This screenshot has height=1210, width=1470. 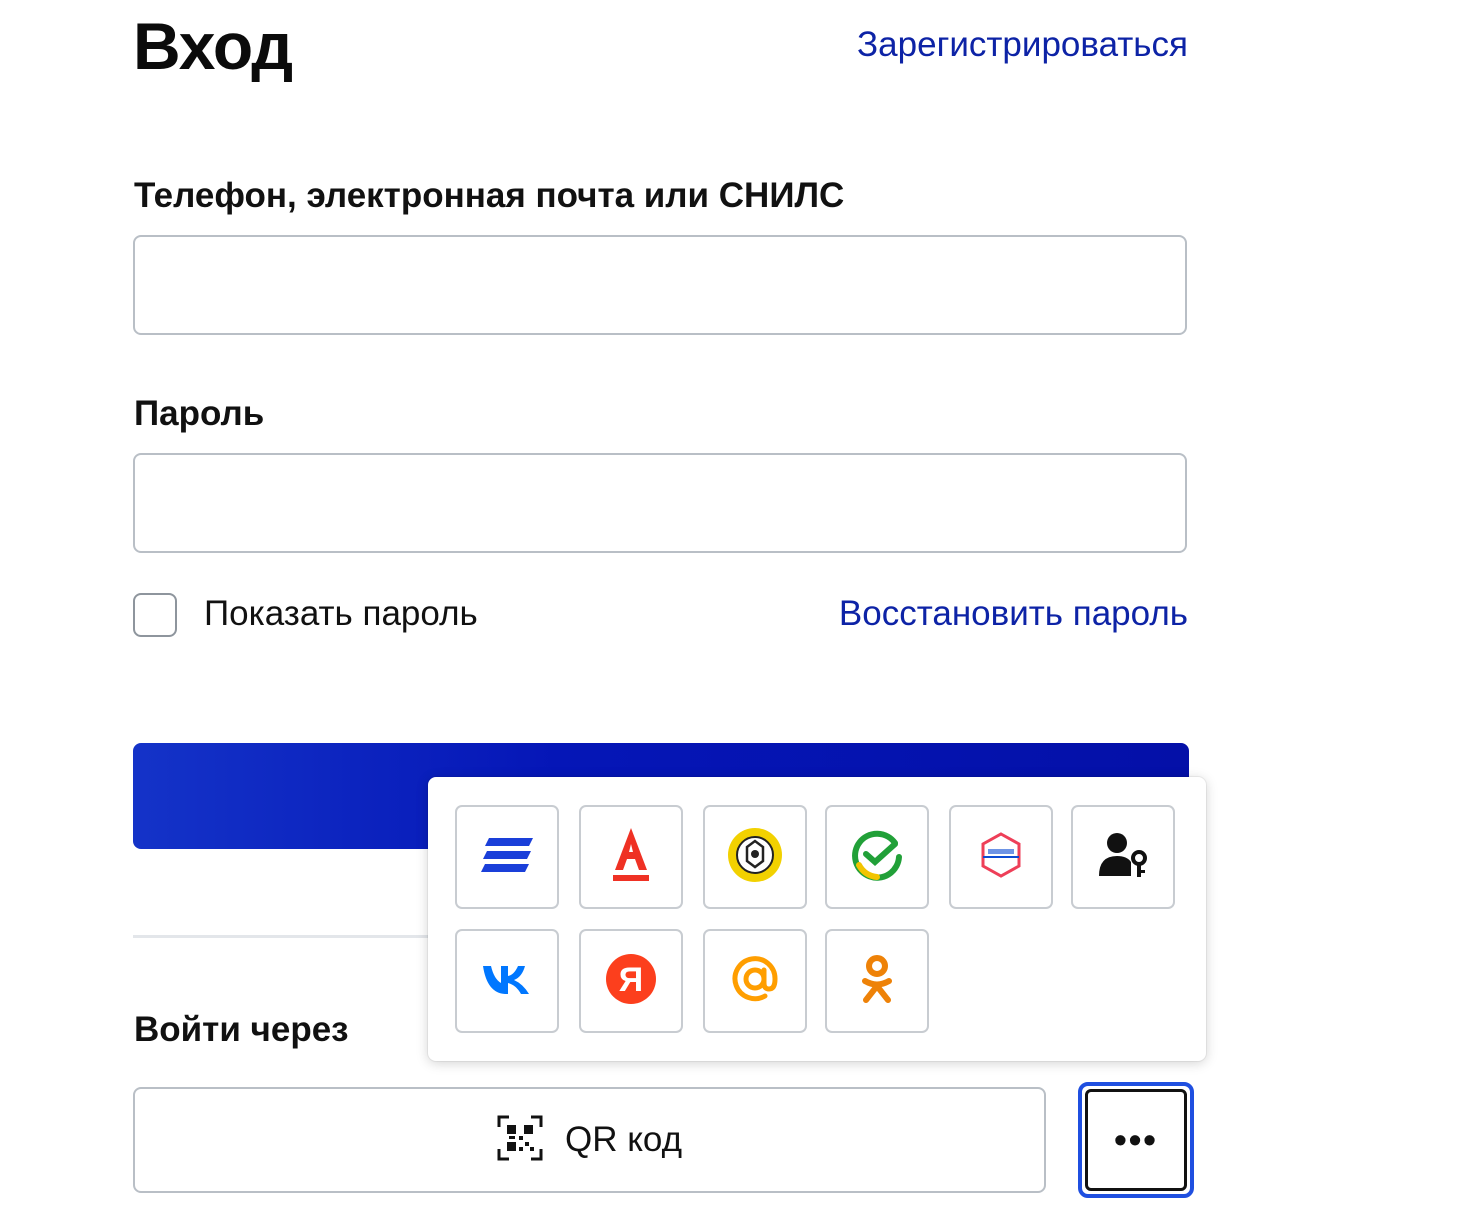 I want to click on register-link: Зарегистрироваться, so click(x=1022, y=45).